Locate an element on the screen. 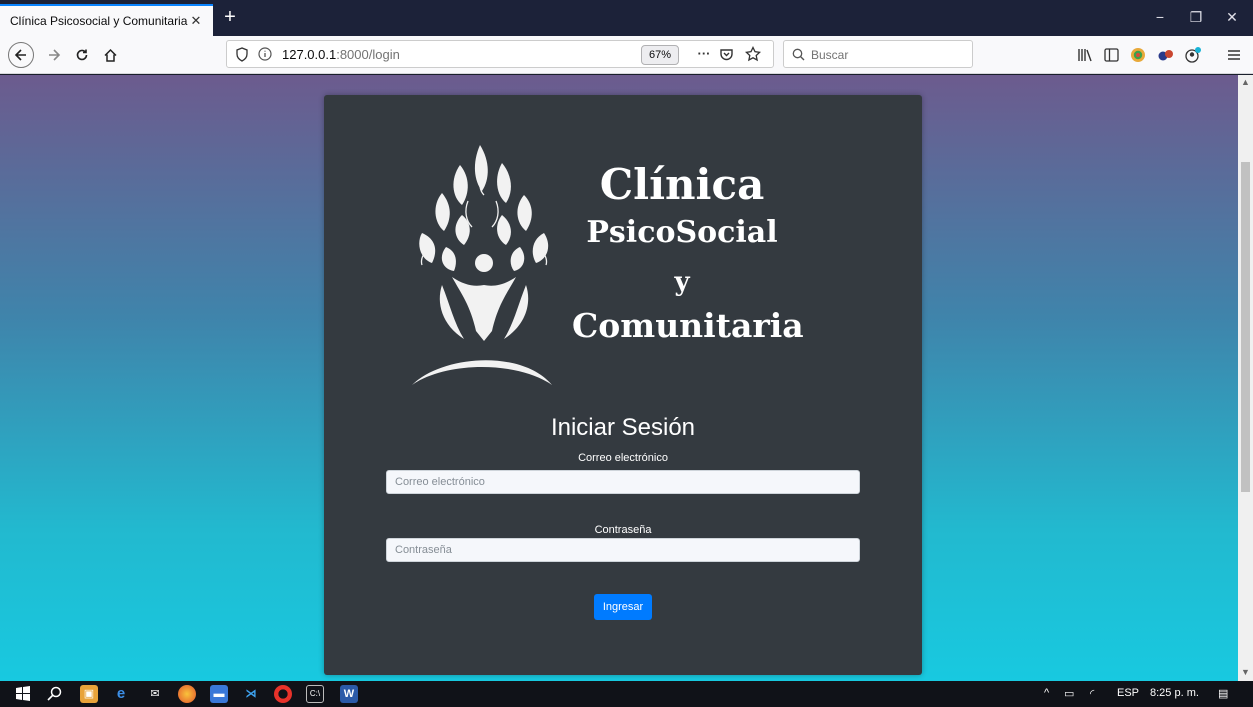  language-indicator: ESP is located at coordinates (1128, 693).